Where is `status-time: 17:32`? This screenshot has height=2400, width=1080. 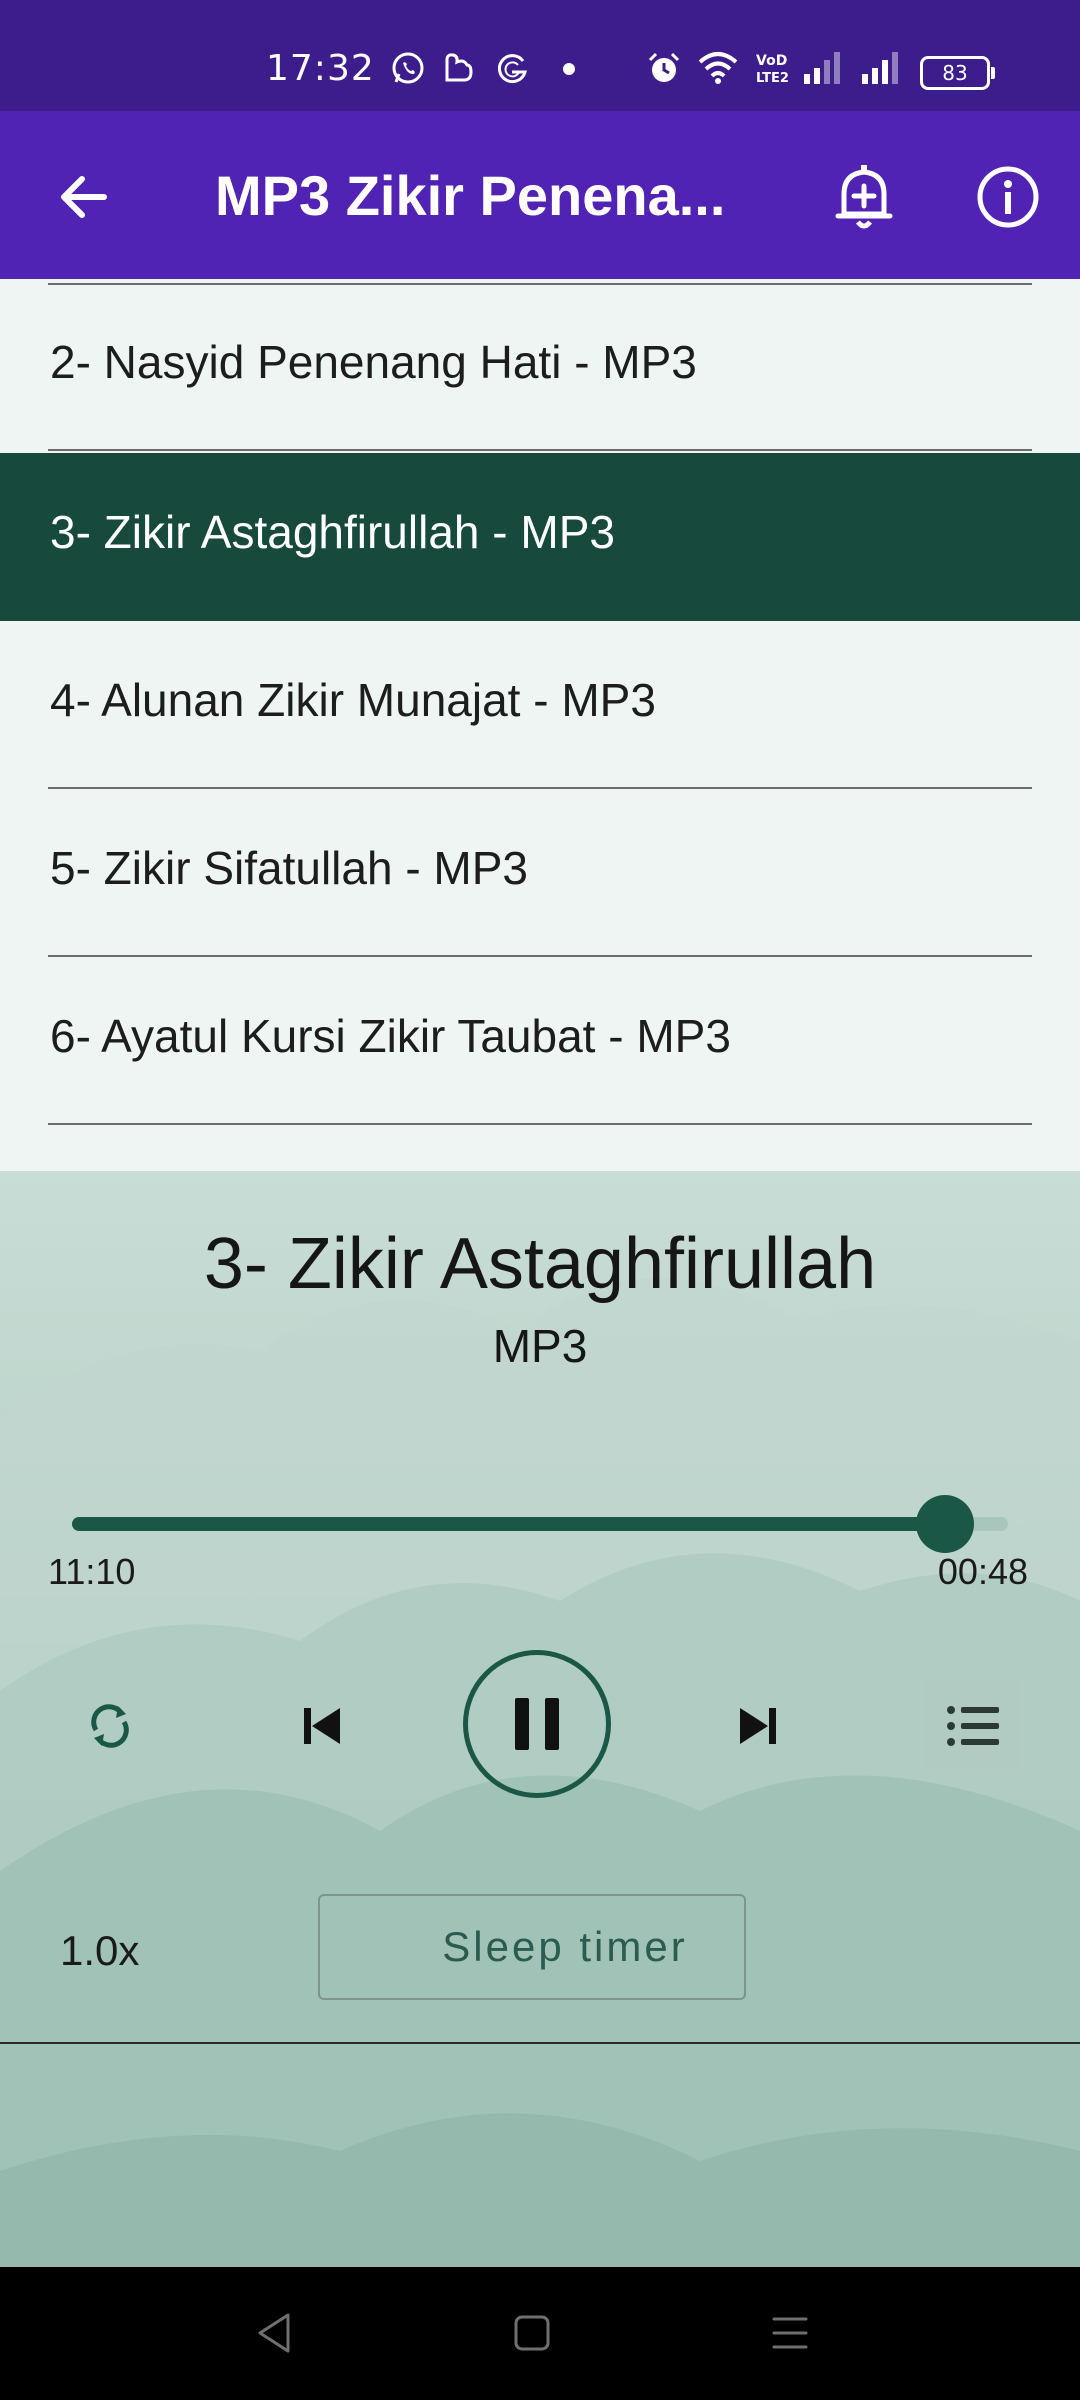
status-time: 17:32 is located at coordinates (320, 68).